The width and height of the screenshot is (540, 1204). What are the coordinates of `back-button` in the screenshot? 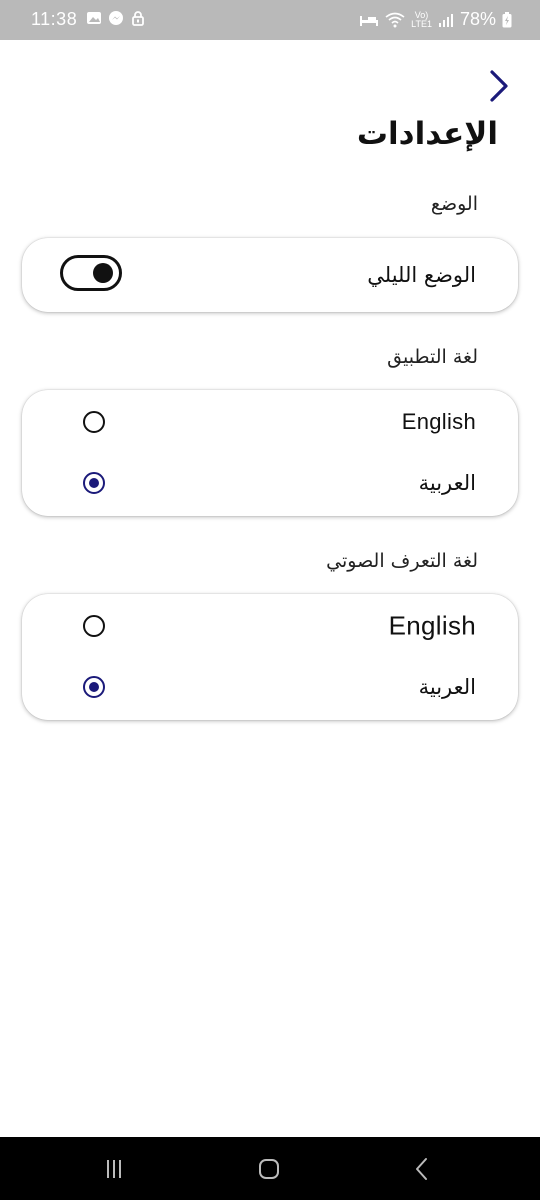 It's located at (499, 86).